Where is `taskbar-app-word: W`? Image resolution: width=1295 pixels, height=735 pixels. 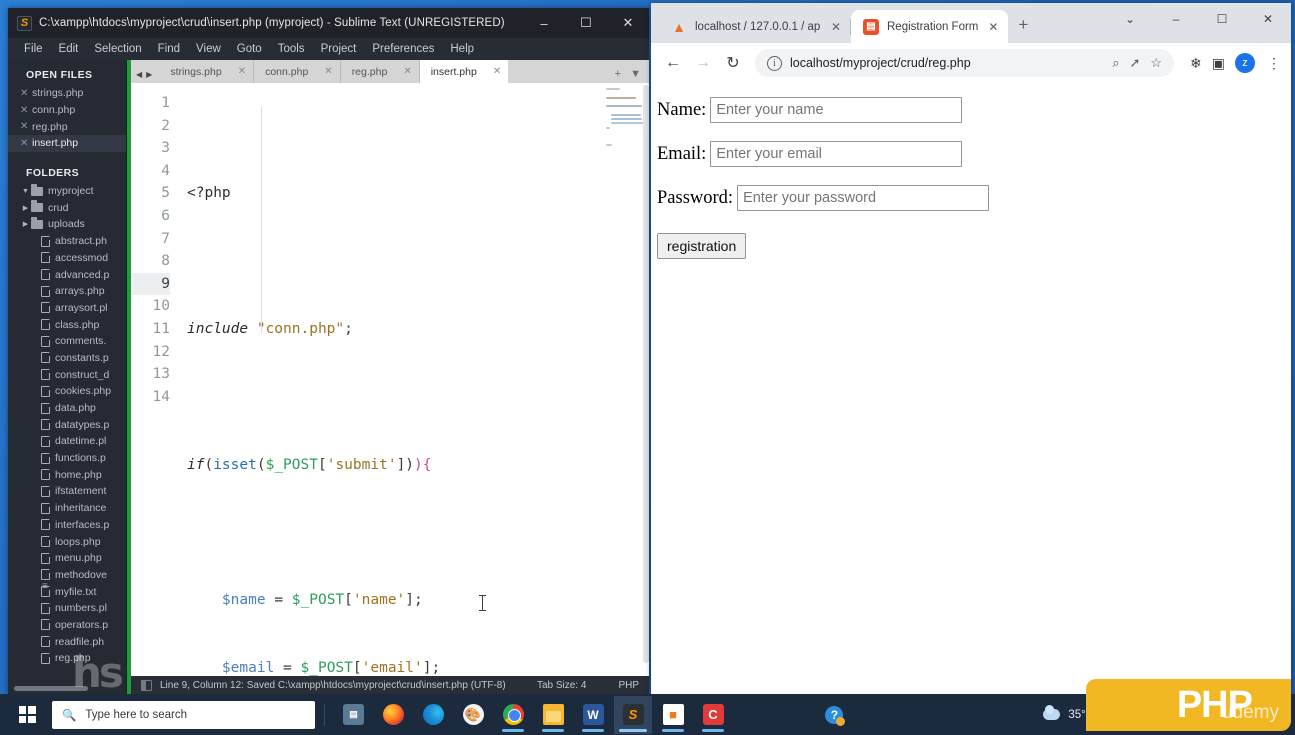
taskbar-app-word: W is located at coordinates (593, 715).